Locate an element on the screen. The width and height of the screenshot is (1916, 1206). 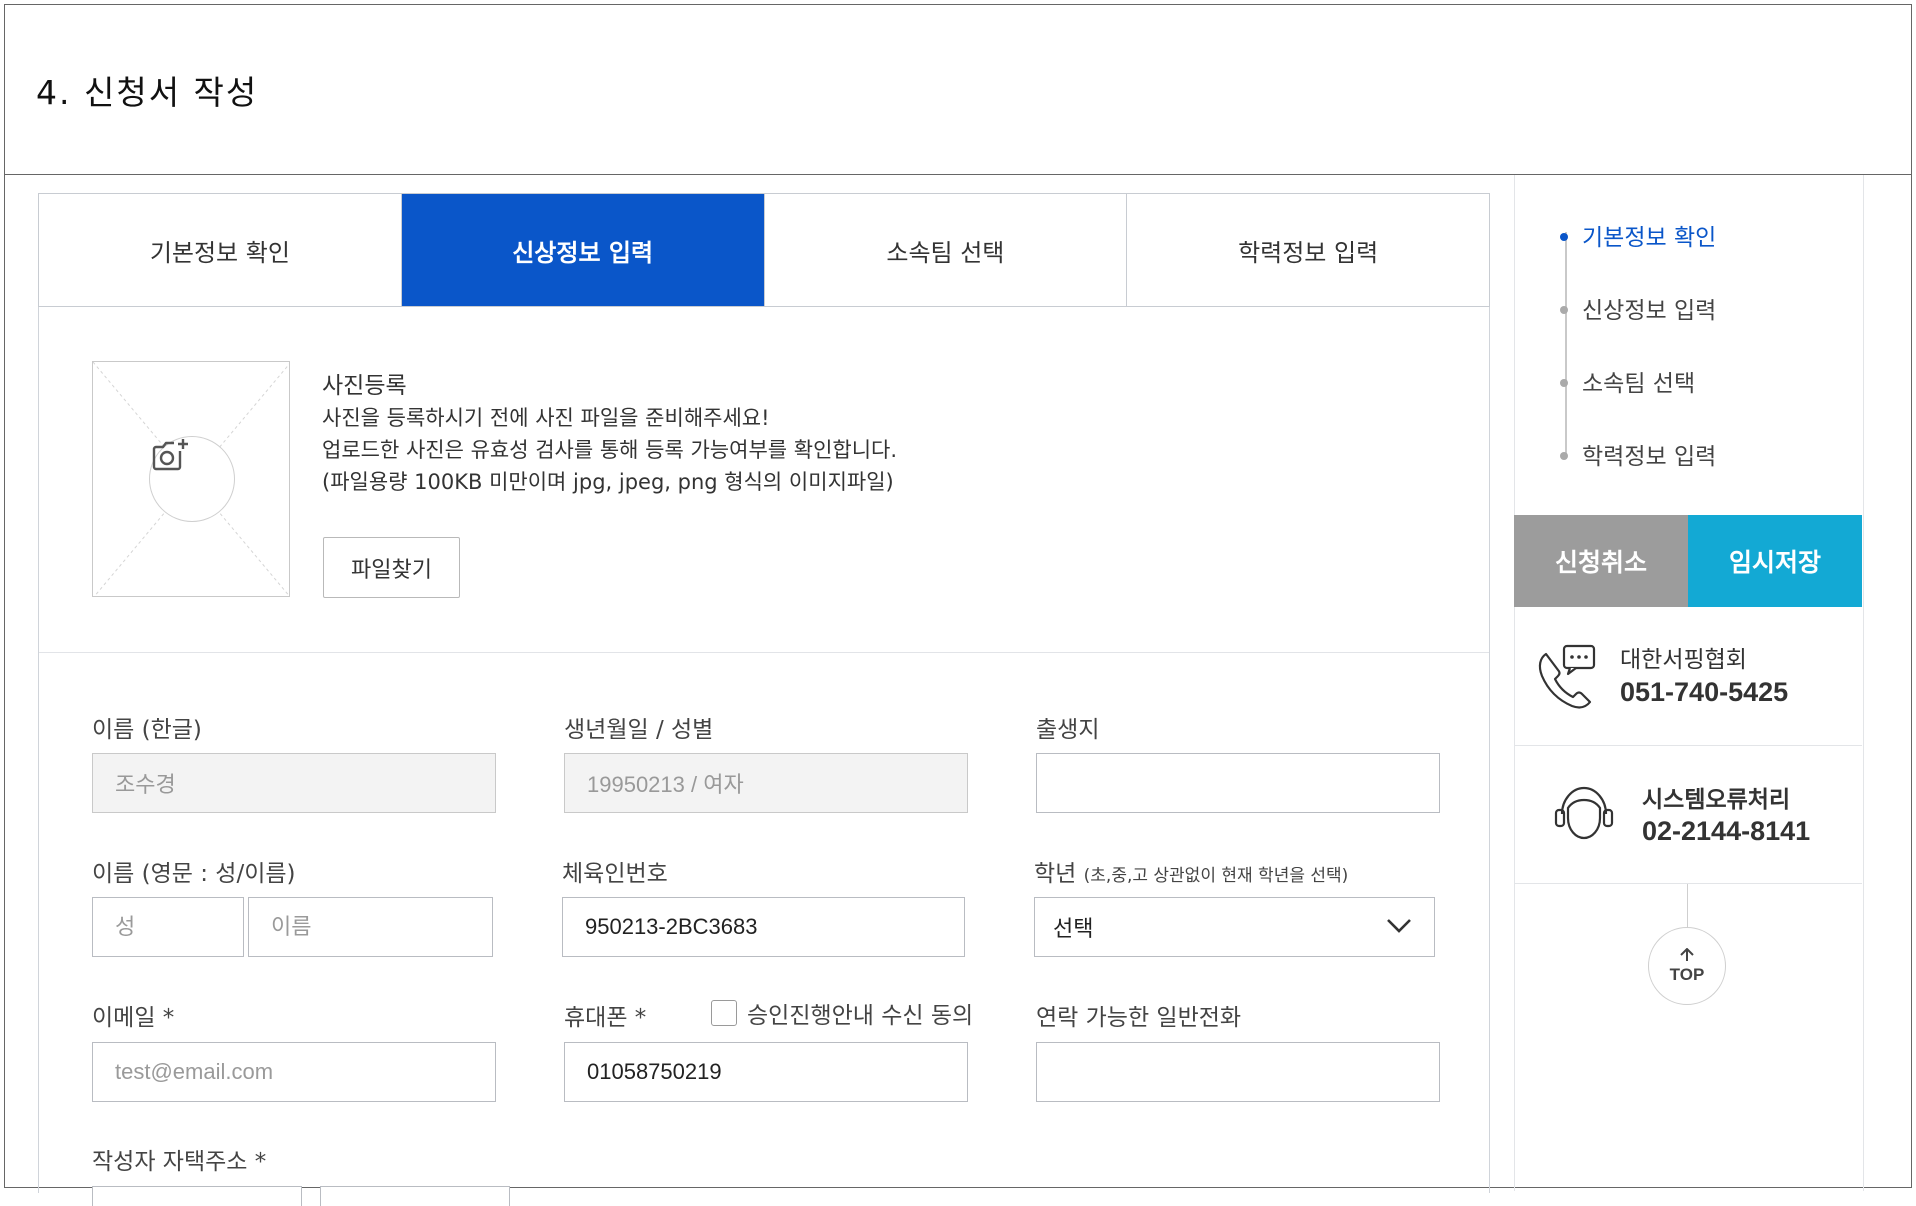
photo-placeholder is located at coordinates (191, 479).